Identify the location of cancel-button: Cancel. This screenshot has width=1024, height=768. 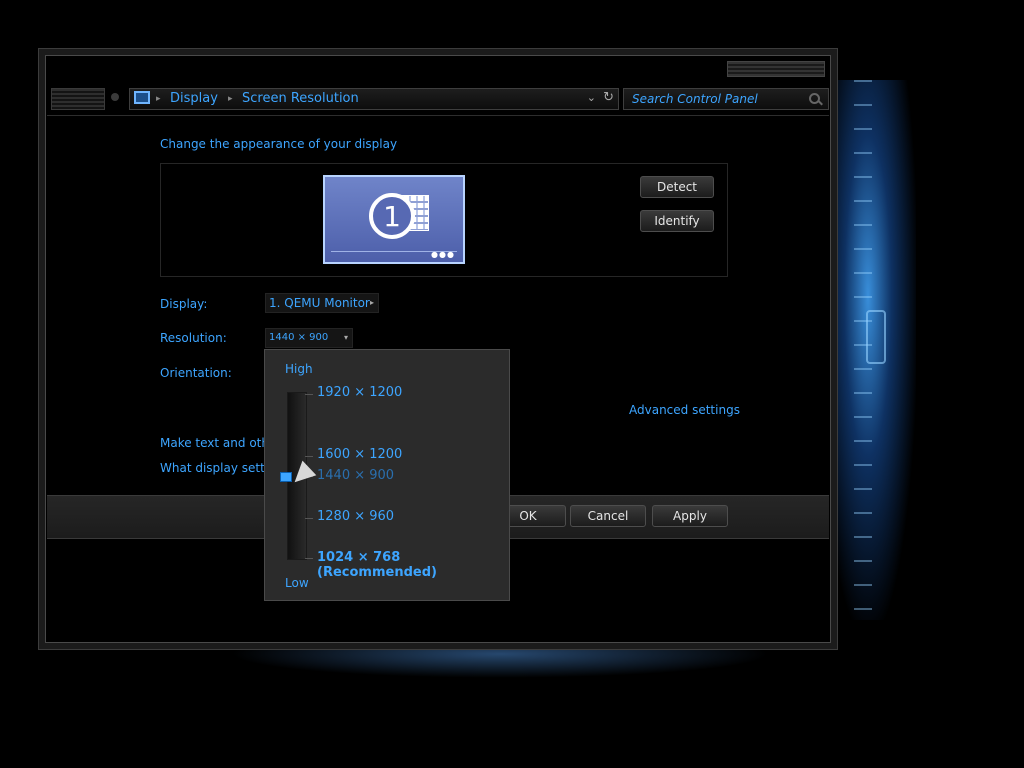
(608, 516).